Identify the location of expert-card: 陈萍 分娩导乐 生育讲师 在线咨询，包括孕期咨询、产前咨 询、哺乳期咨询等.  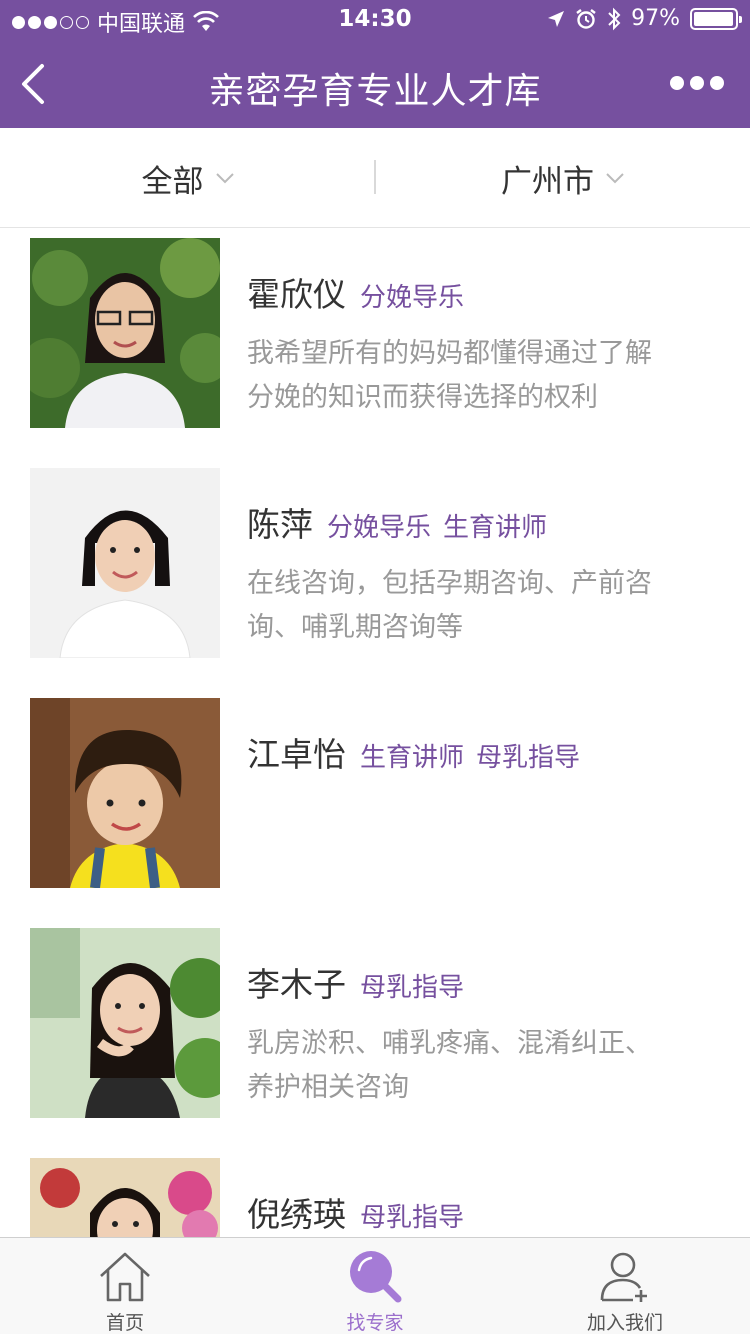
(375, 563).